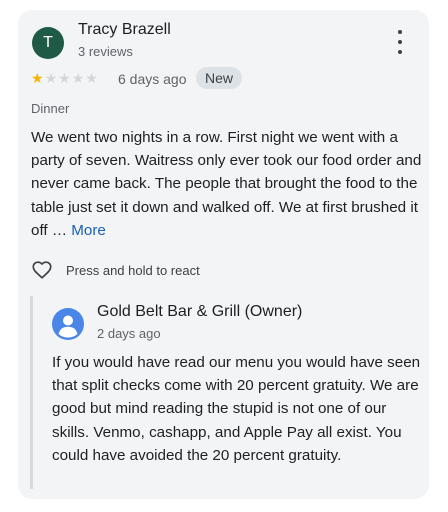 The width and height of the screenshot is (448, 512). I want to click on react-button: Press and hold to react, so click(115, 270).